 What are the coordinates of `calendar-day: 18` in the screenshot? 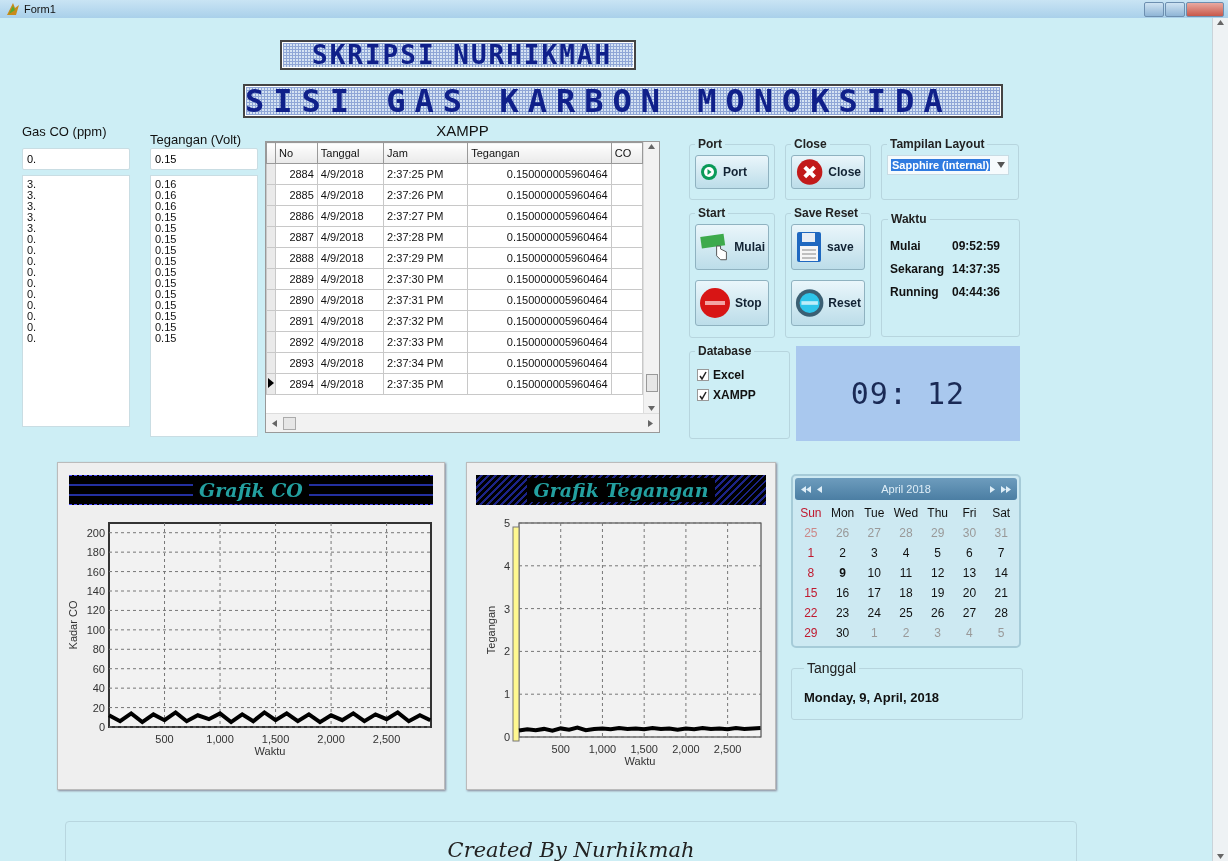 It's located at (906, 593).